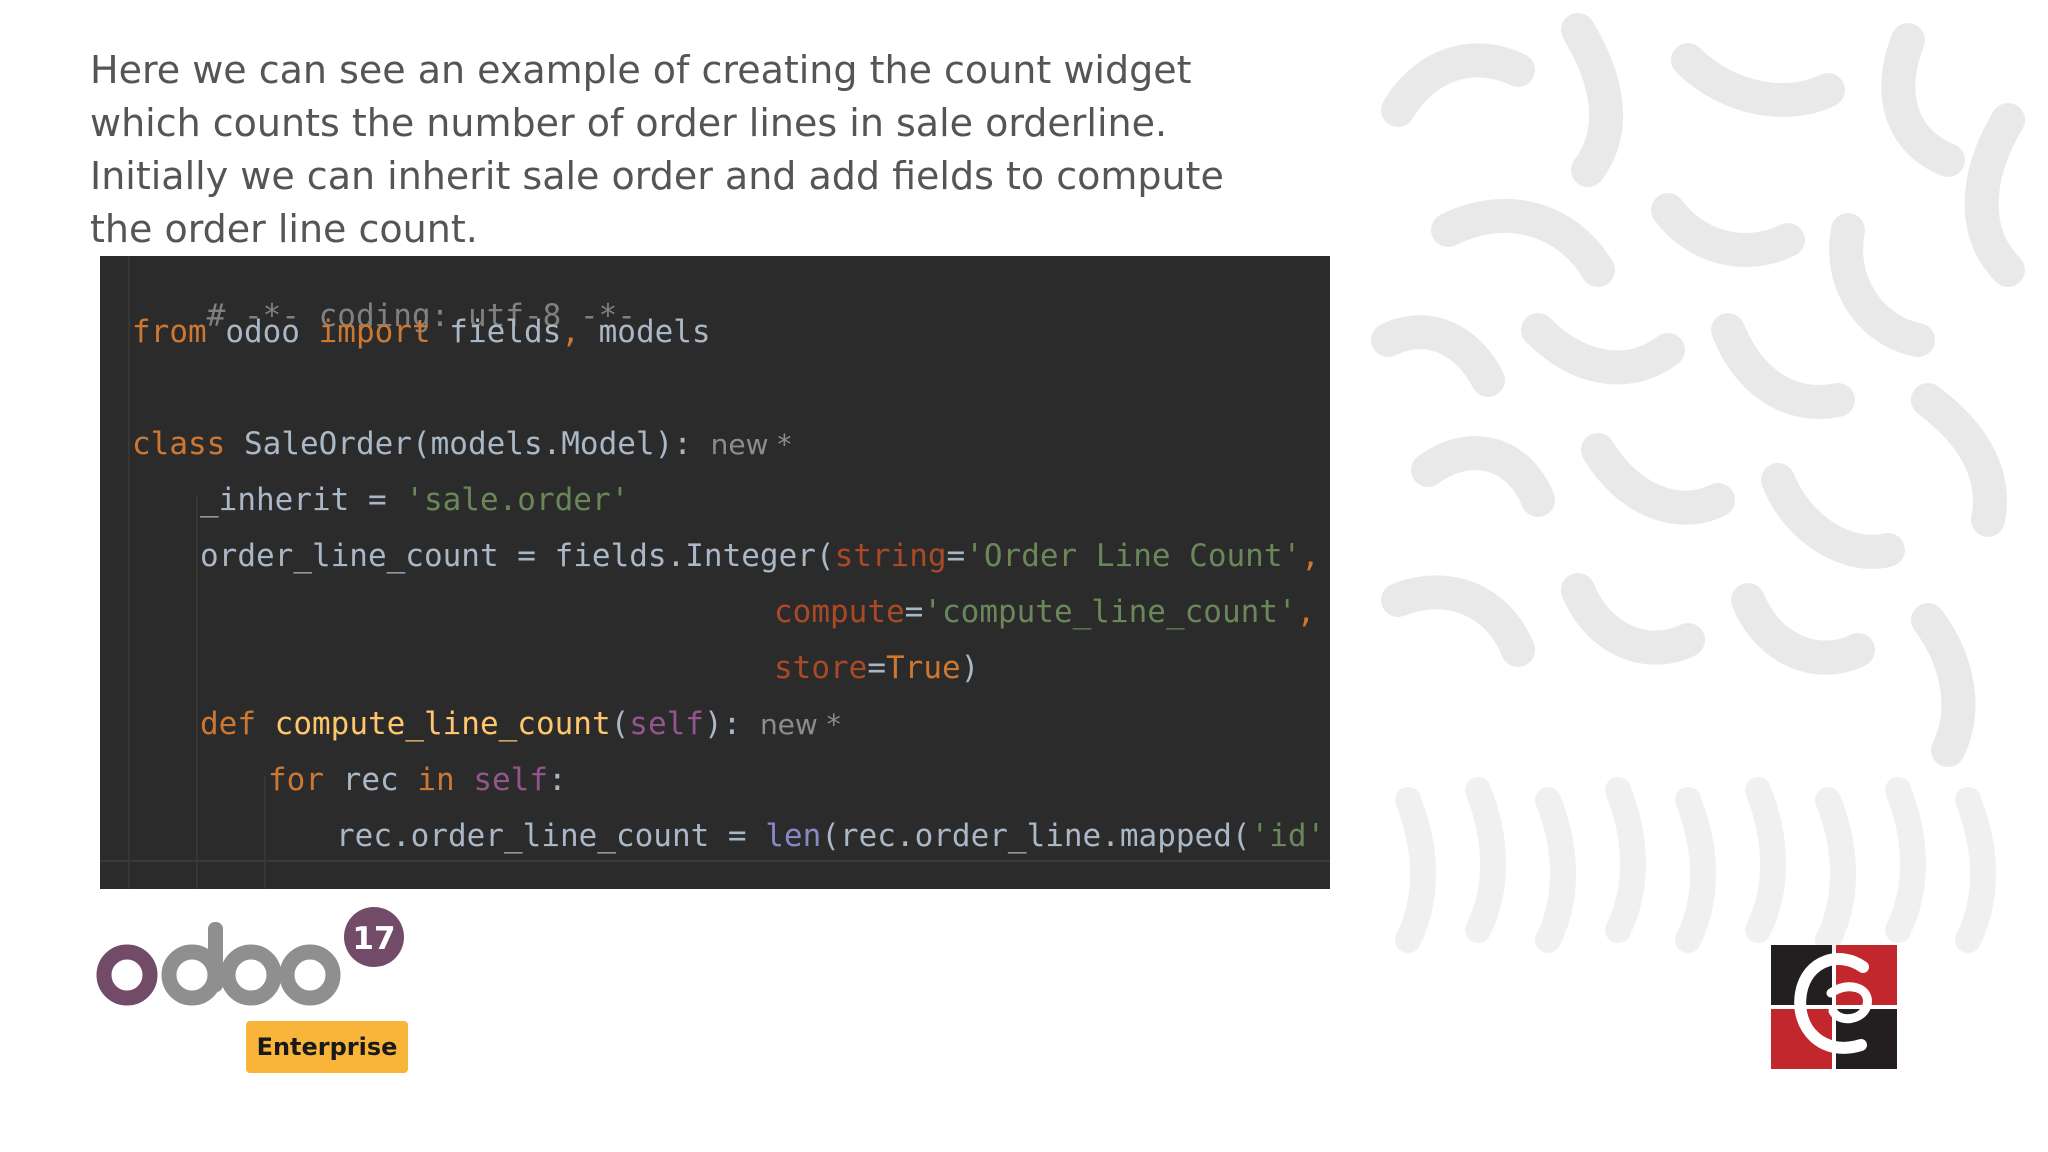 This screenshot has width=2048, height=1152. Describe the element at coordinates (839, 612) in the screenshot. I see `param-compute: compute` at that location.